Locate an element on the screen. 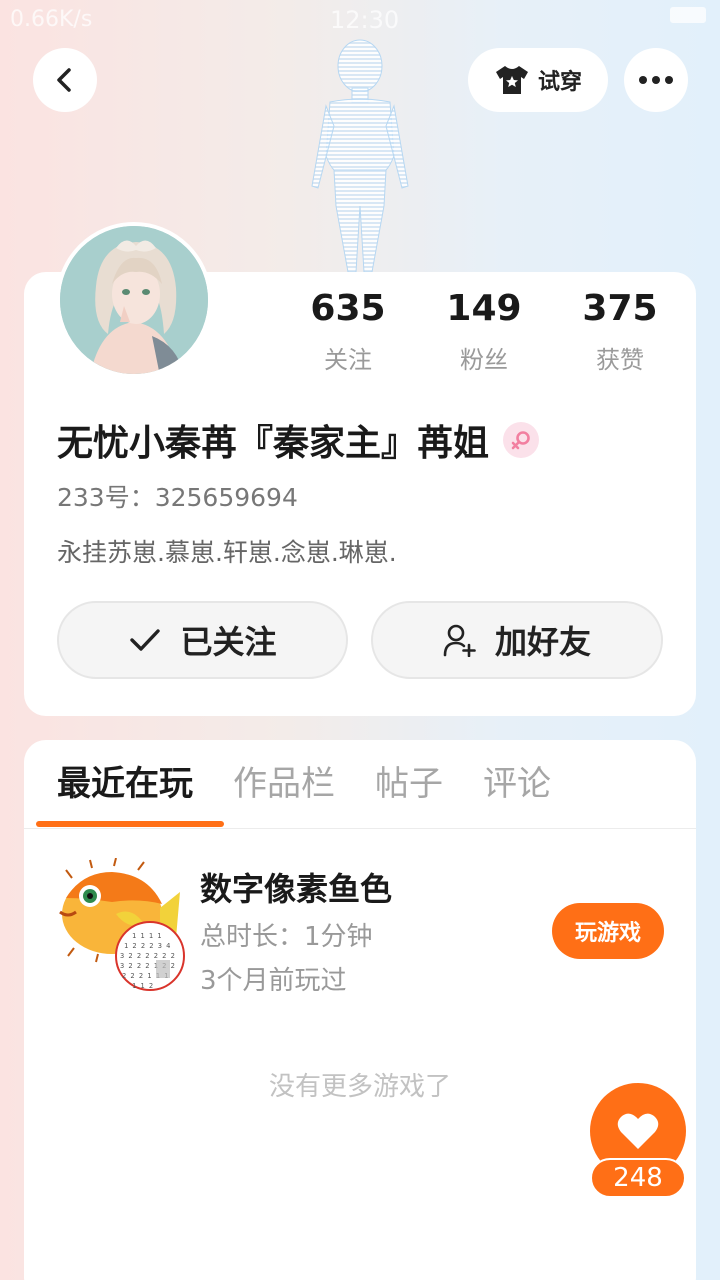 The image size is (720, 1280). avatar is located at coordinates (134, 300).